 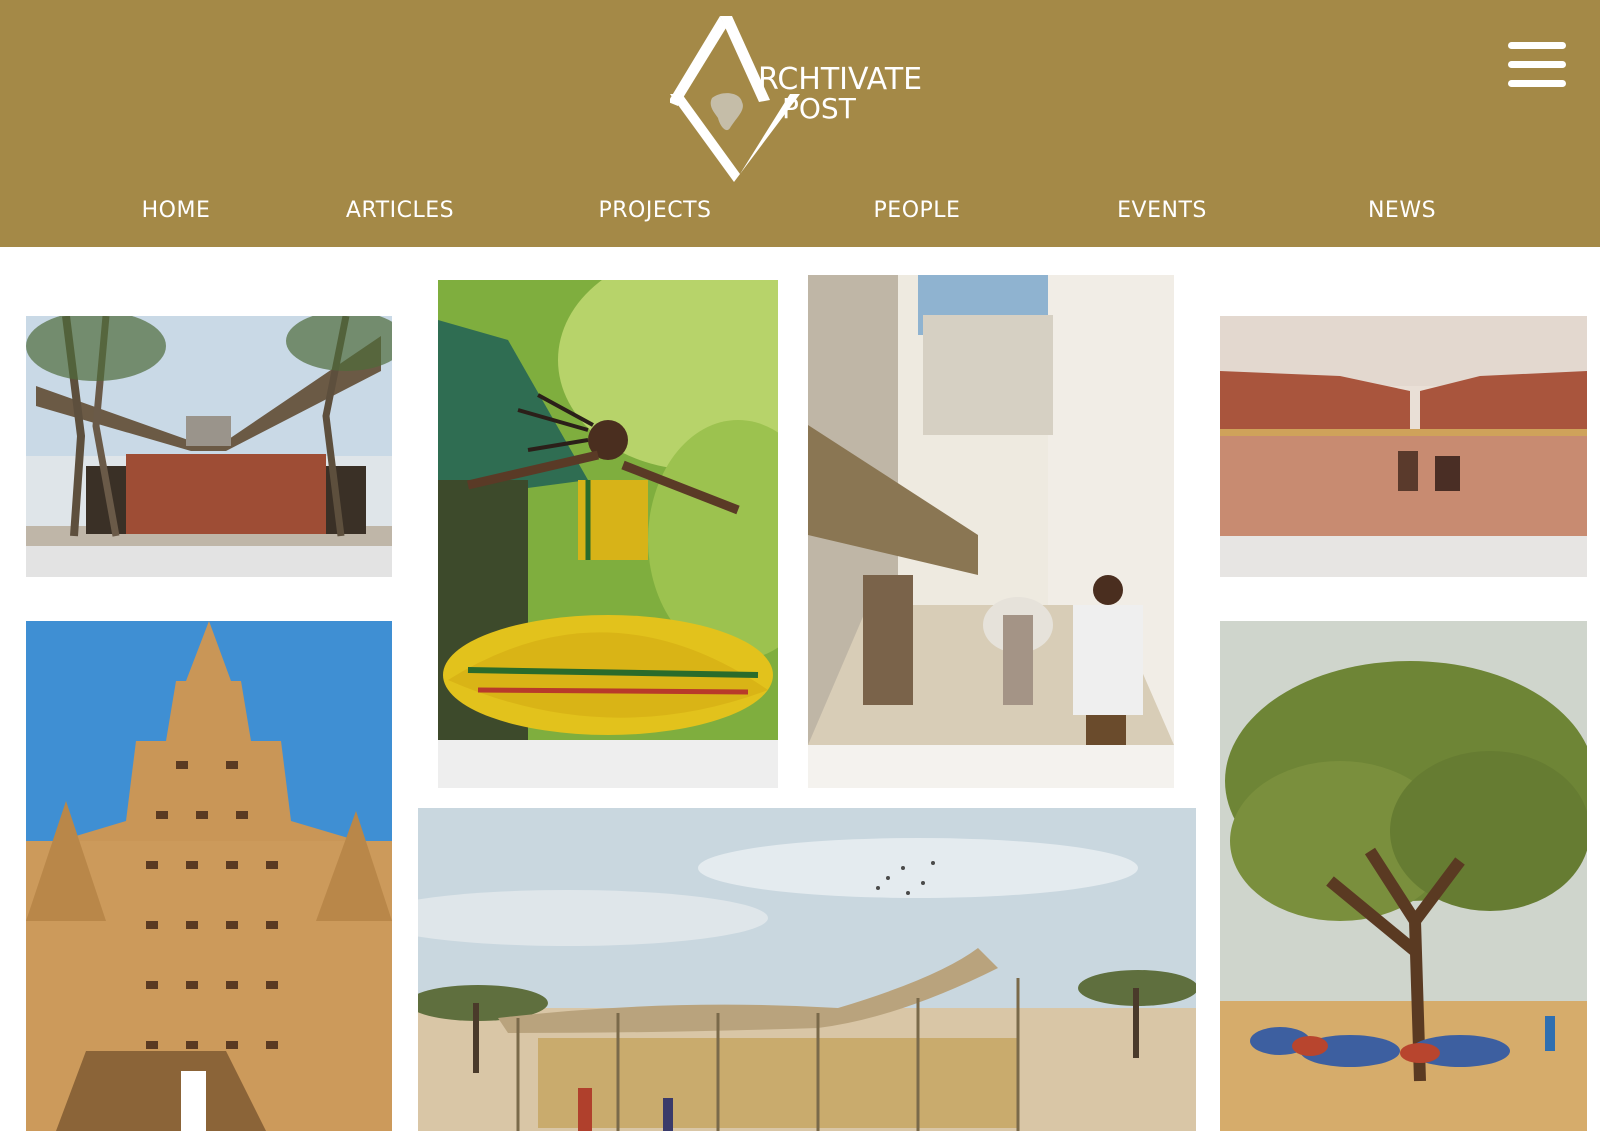 What do you see at coordinates (209, 876) in the screenshot?
I see `photo-mud-mosque` at bounding box center [209, 876].